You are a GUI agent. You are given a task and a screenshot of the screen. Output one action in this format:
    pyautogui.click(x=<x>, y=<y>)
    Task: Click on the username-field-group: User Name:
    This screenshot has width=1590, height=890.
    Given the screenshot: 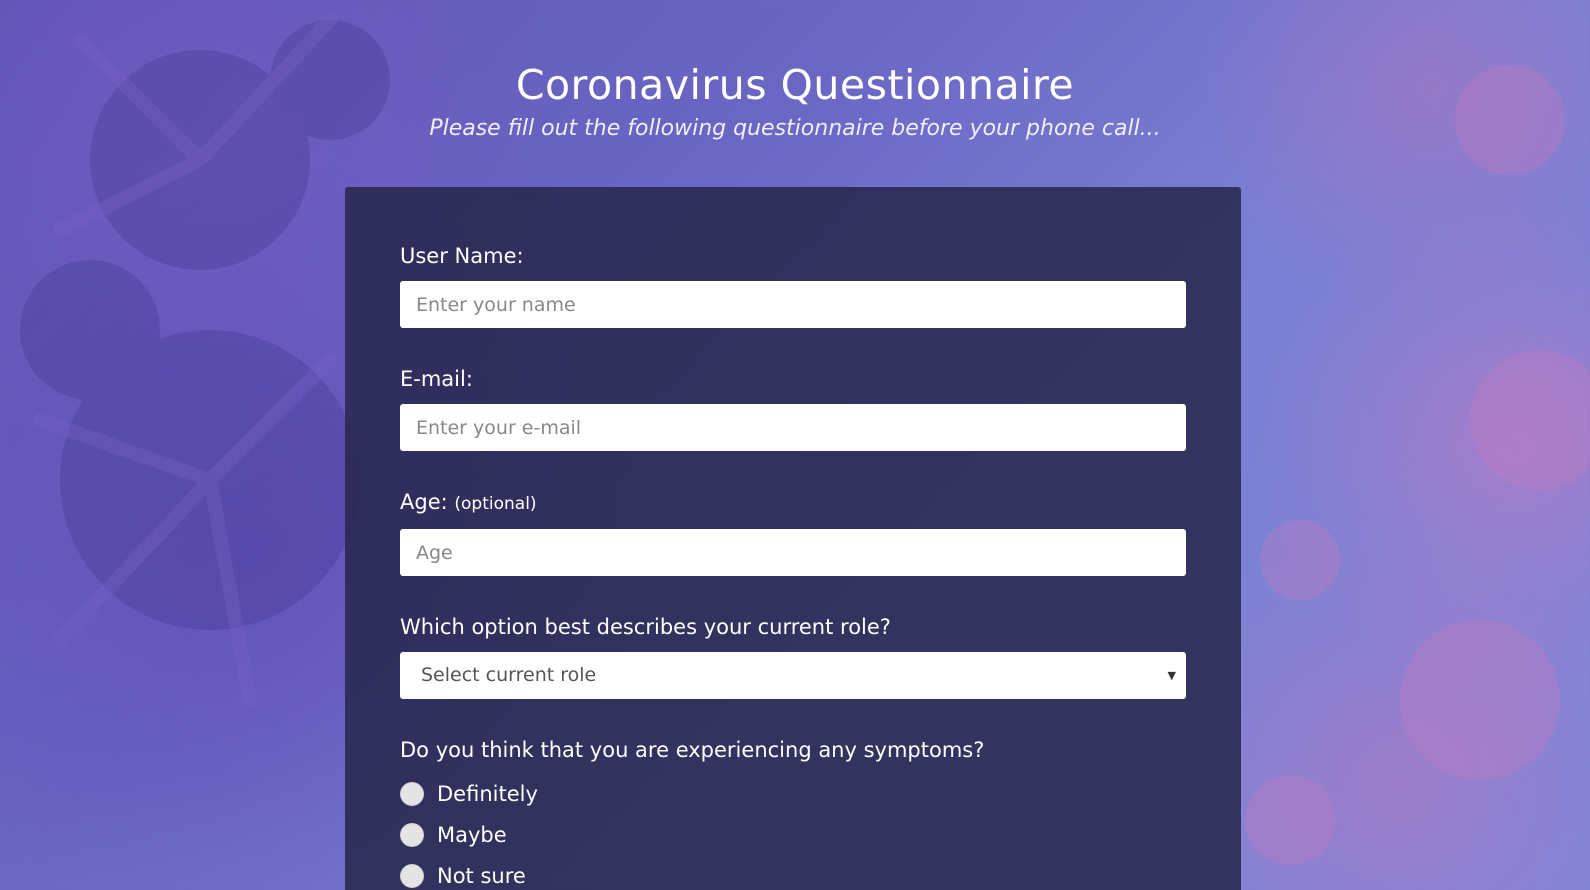 What is the action you would take?
    pyautogui.click(x=793, y=285)
    